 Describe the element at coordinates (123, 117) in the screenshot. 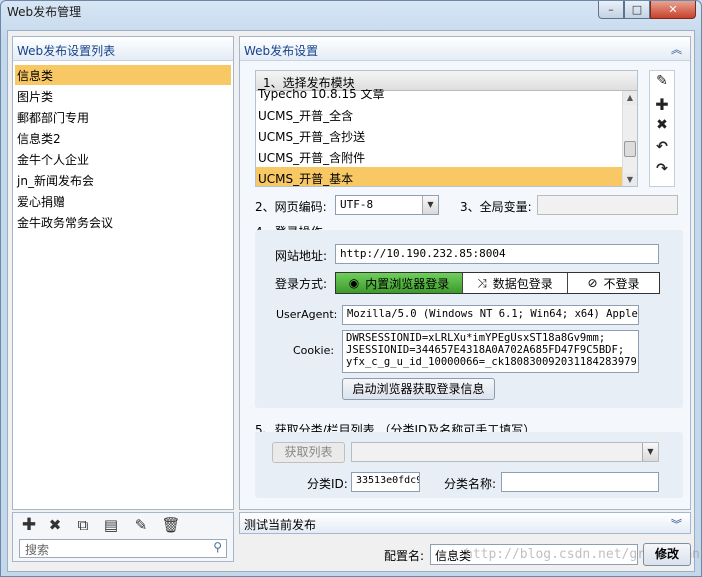

I see `list-item: 郵都部门专用` at that location.